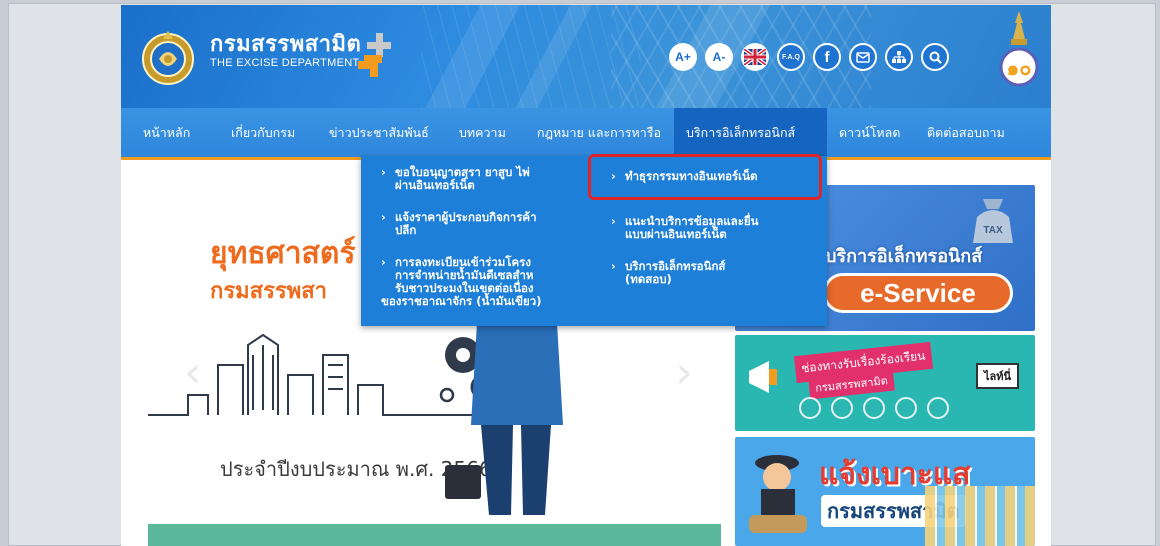 This screenshot has height=546, width=1160. I want to click on nav-eservices: บริการอิเล็กทรอนิกส์, so click(750, 132).